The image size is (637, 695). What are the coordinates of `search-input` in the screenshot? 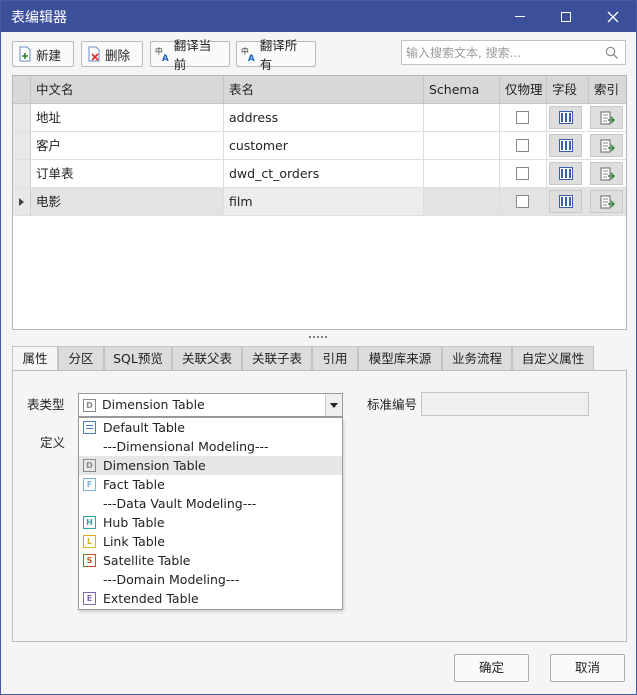 It's located at (503, 53).